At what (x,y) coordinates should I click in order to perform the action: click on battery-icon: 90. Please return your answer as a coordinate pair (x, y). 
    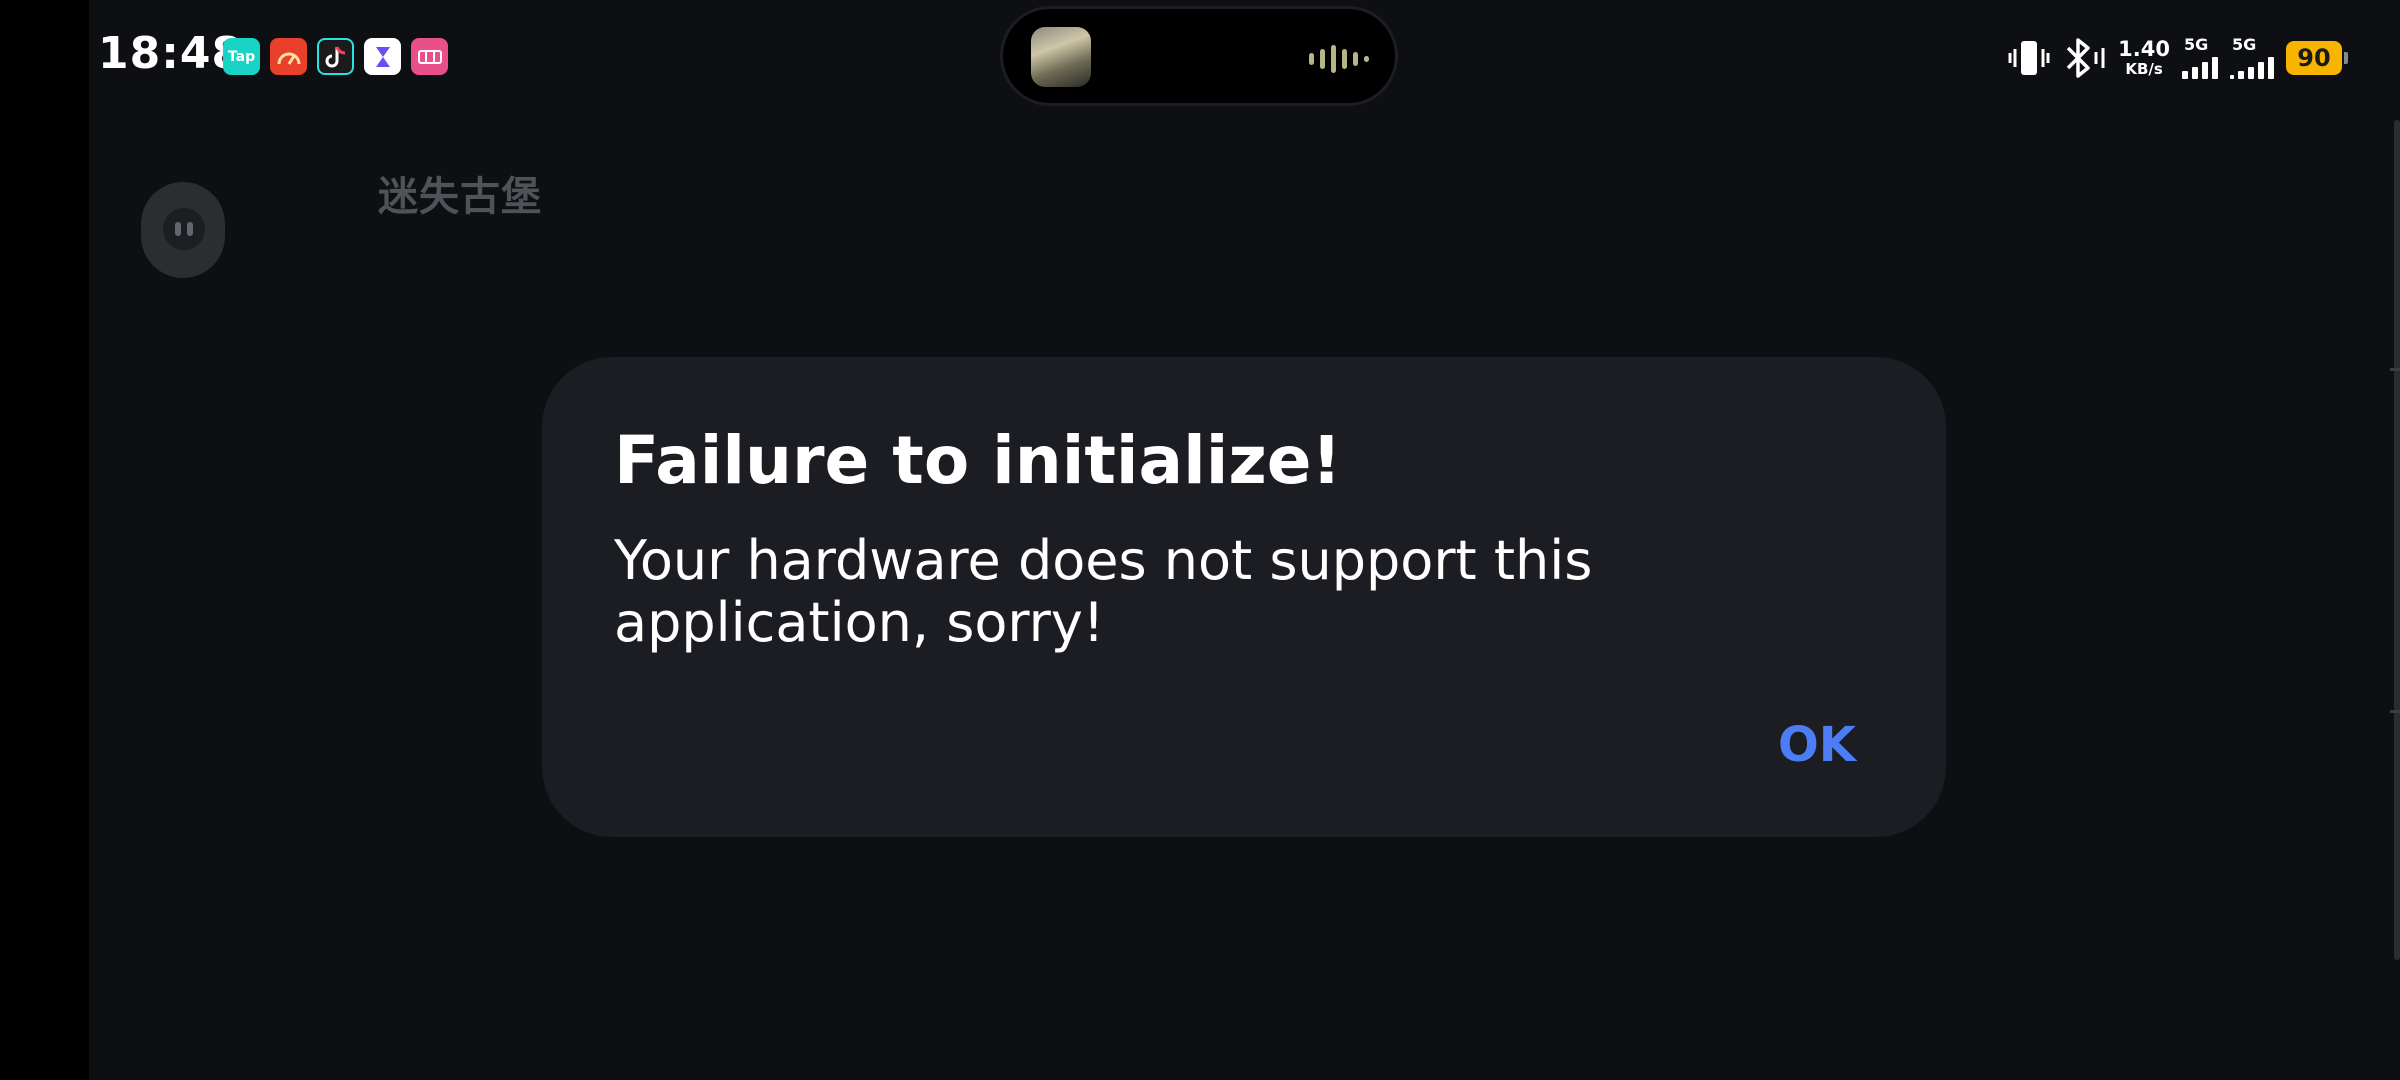
    Looking at the image, I should click on (2317, 58).